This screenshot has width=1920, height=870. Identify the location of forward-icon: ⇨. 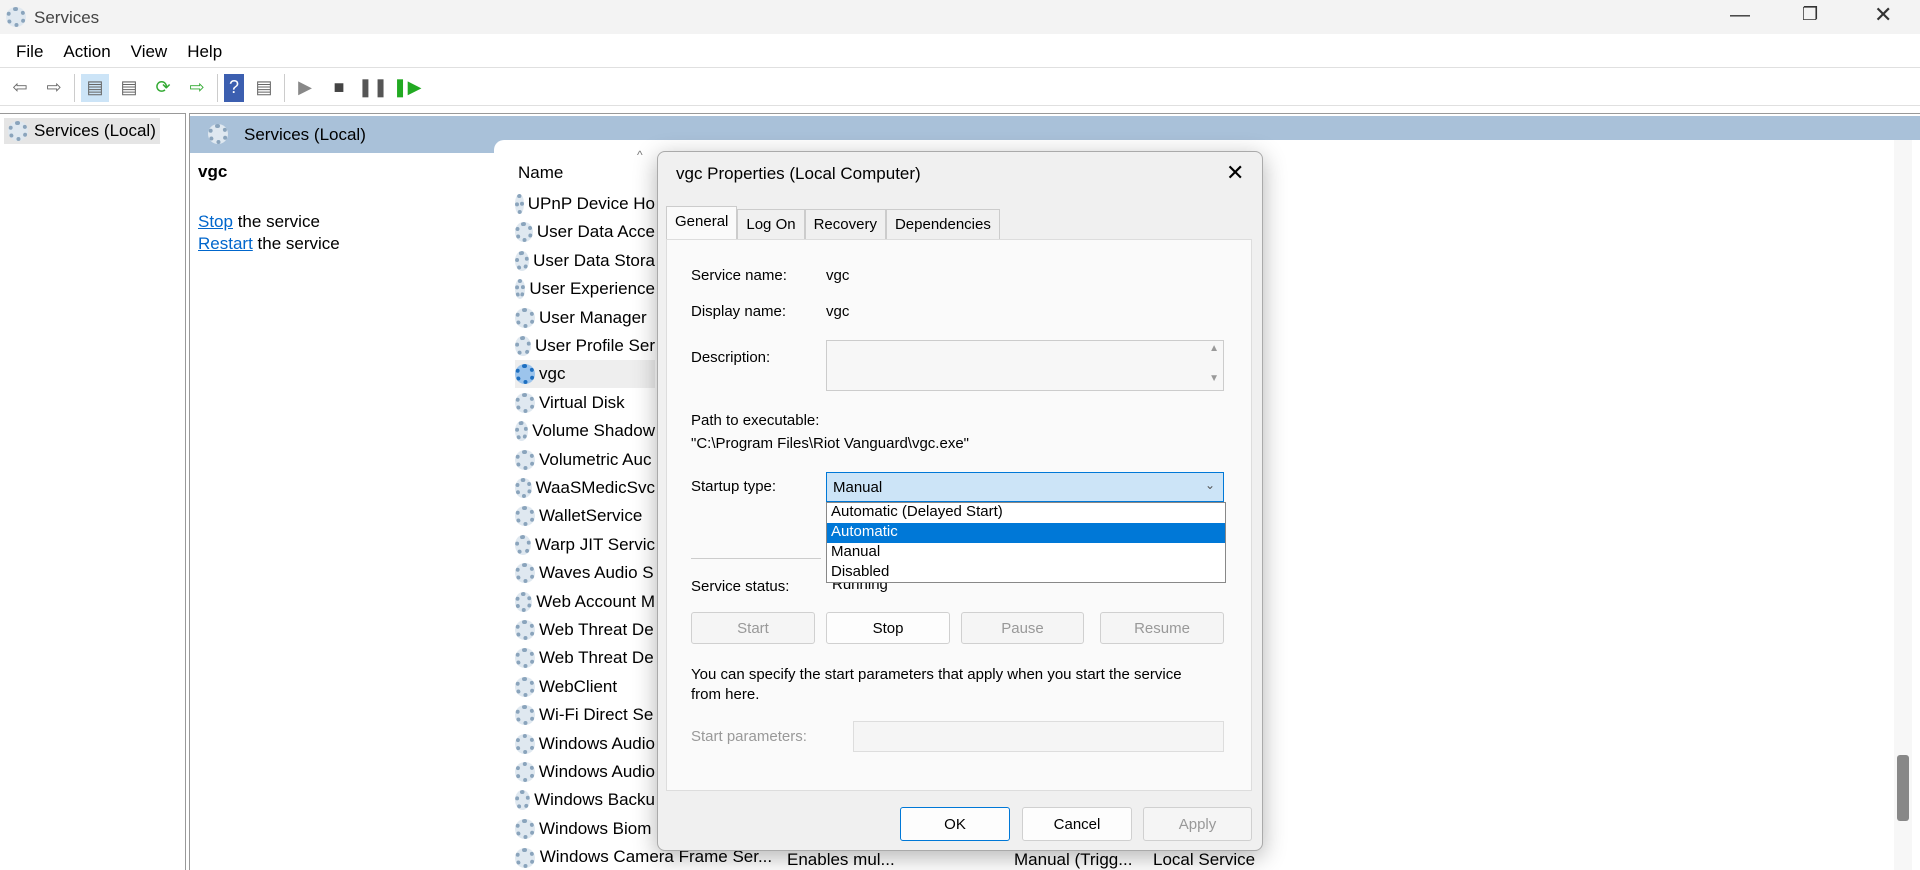
(54, 88).